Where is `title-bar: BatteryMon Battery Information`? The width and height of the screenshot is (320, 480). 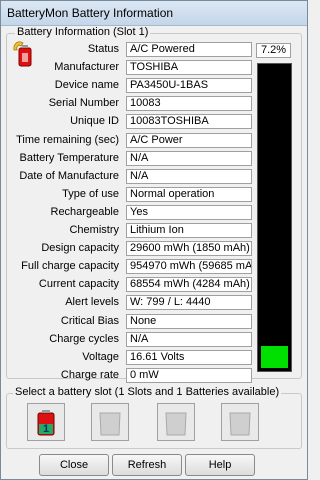 title-bar: BatteryMon Battery Information is located at coordinates (154, 13).